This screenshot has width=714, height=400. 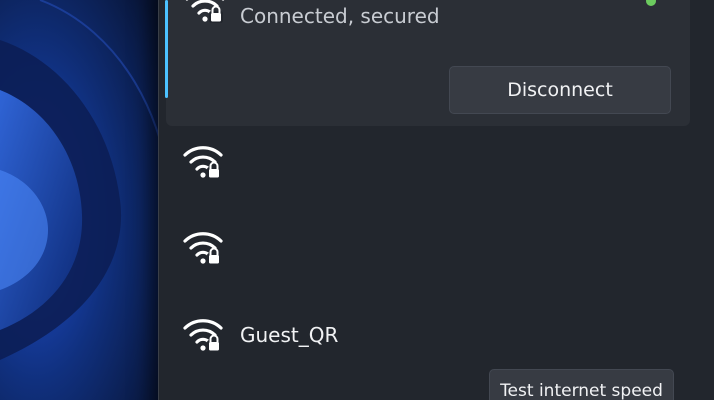 What do you see at coordinates (581, 384) in the screenshot?
I see `test-internet-speed-button: Test internet speed` at bounding box center [581, 384].